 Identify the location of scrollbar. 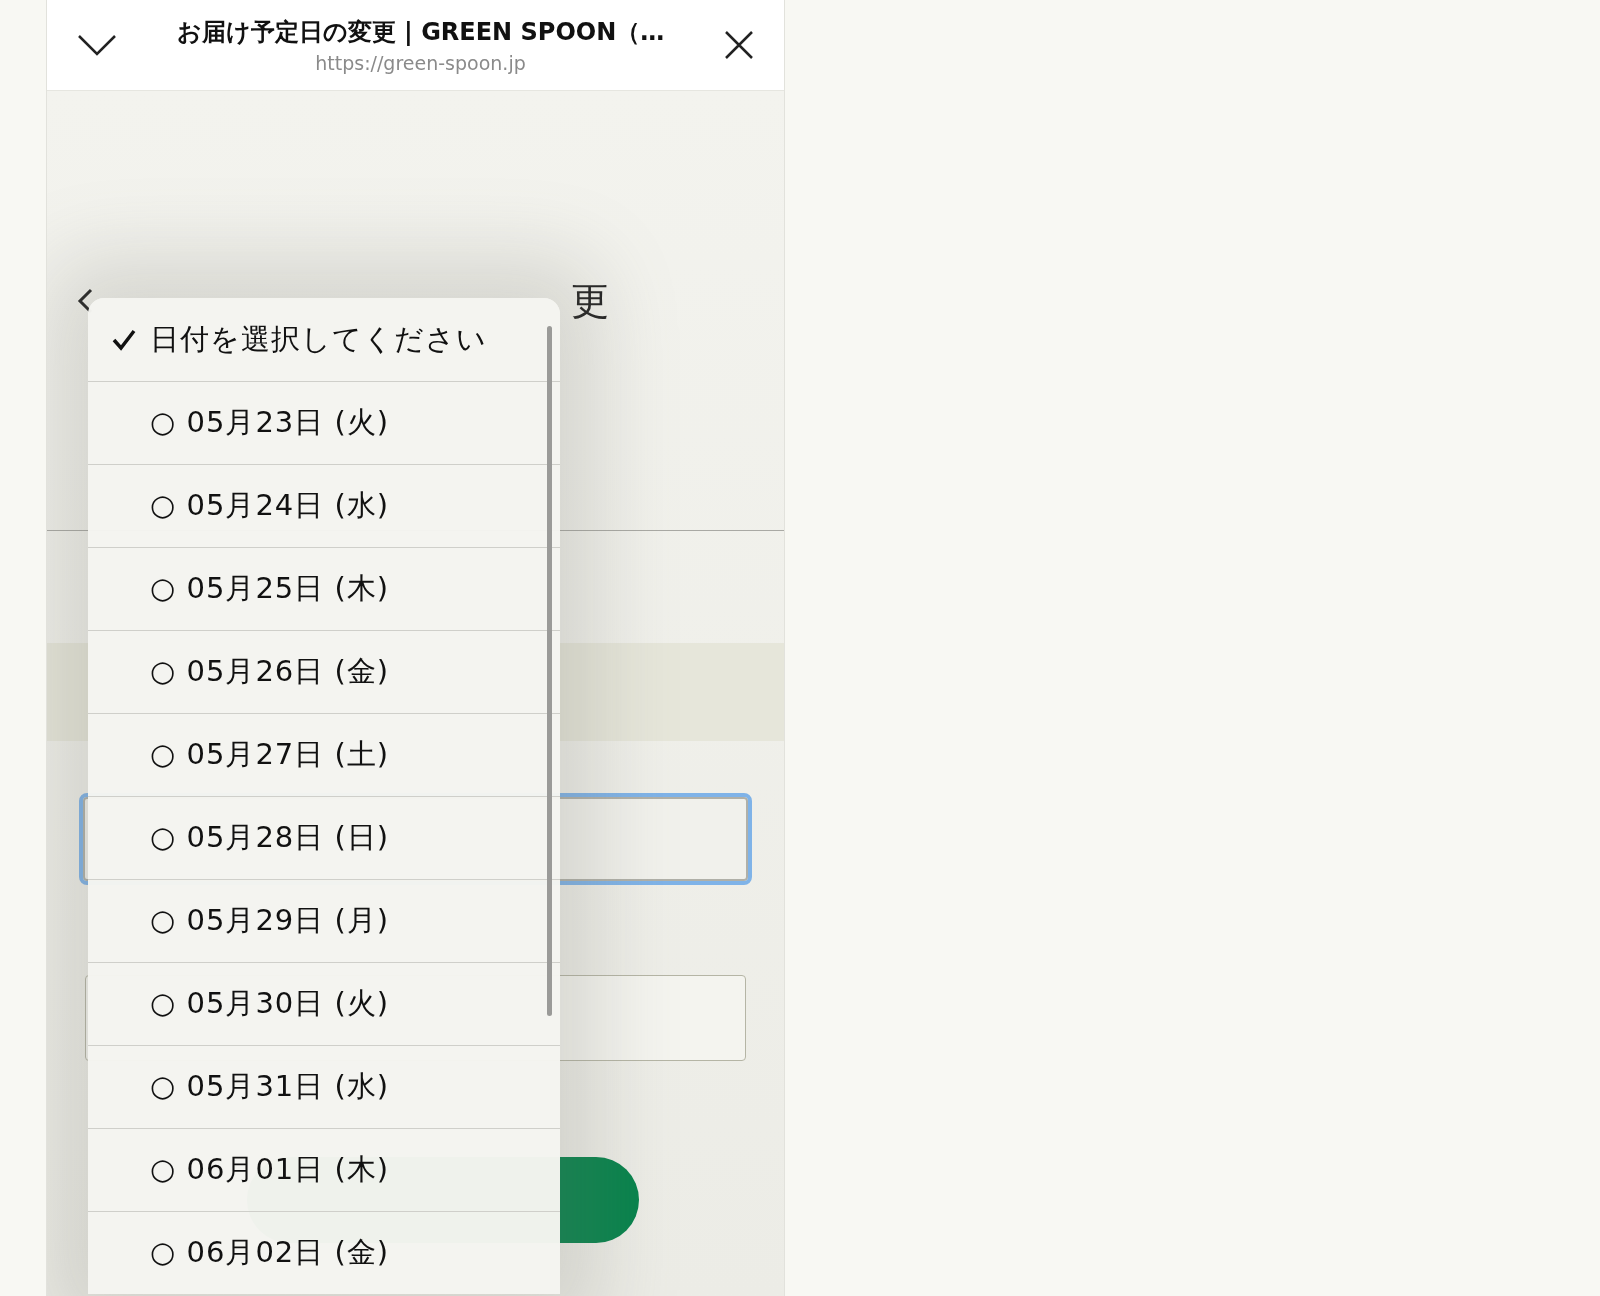
(549, 671).